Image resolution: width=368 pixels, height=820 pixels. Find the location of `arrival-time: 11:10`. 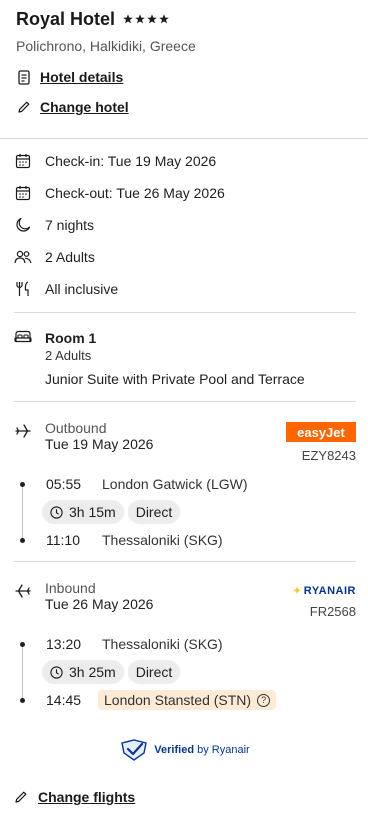

arrival-time: 11:10 is located at coordinates (63, 540).